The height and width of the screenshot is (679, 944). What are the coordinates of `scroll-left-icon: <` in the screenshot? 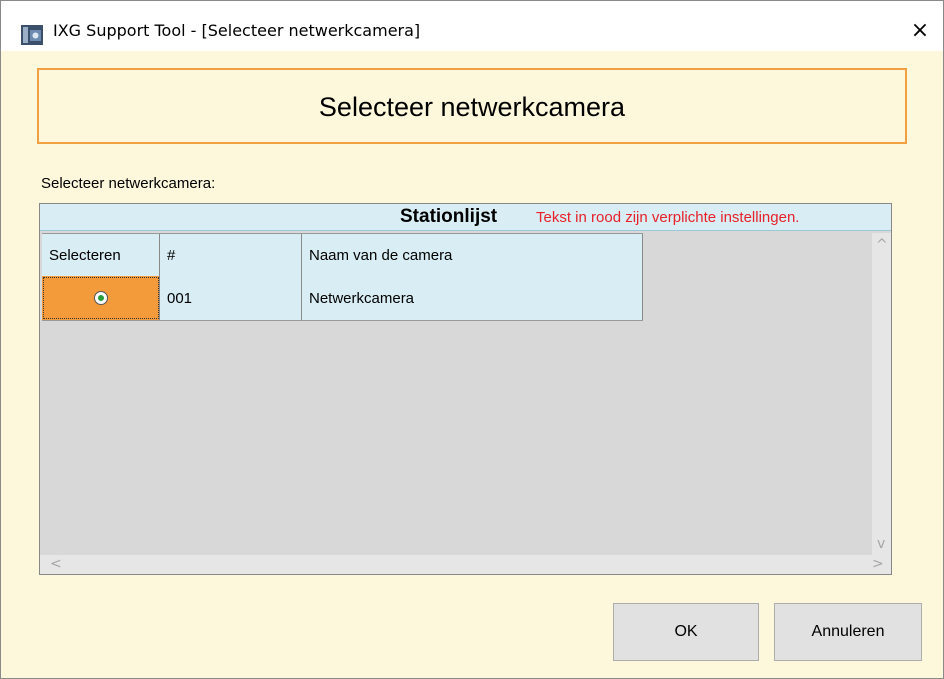 It's located at (56, 564).